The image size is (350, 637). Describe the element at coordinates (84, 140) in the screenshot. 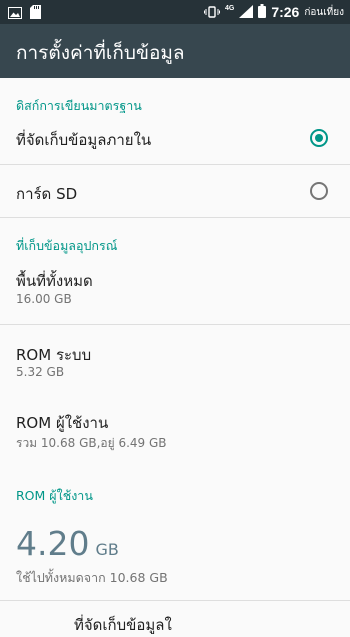

I see `option-label: ที่จัดเก็บข้อมูลภายใน` at that location.